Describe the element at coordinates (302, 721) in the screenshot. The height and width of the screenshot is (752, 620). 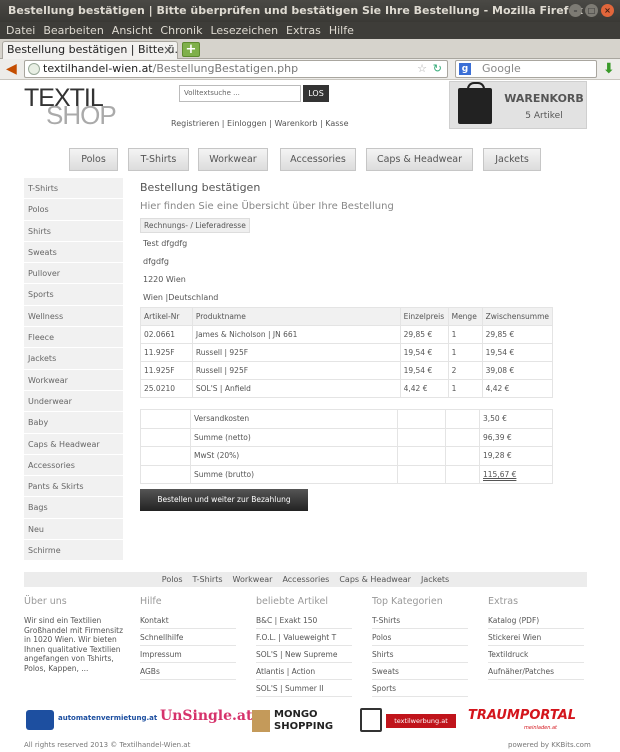
I see `banner-mongo-shopping: MONGO SHOPPING` at that location.